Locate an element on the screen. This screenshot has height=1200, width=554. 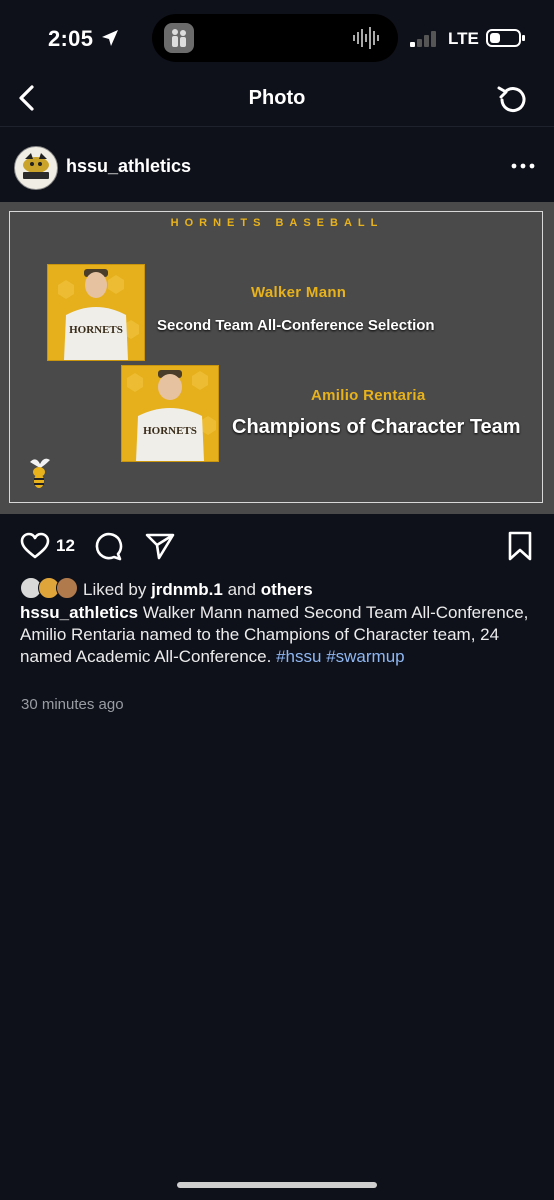
post-username: hssu_athletics is located at coordinates (128, 166).